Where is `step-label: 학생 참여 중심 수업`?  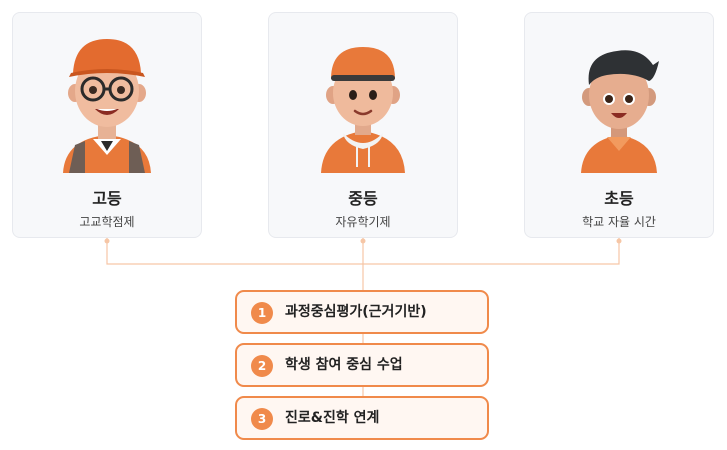 step-label: 학생 참여 중심 수업 is located at coordinates (344, 365).